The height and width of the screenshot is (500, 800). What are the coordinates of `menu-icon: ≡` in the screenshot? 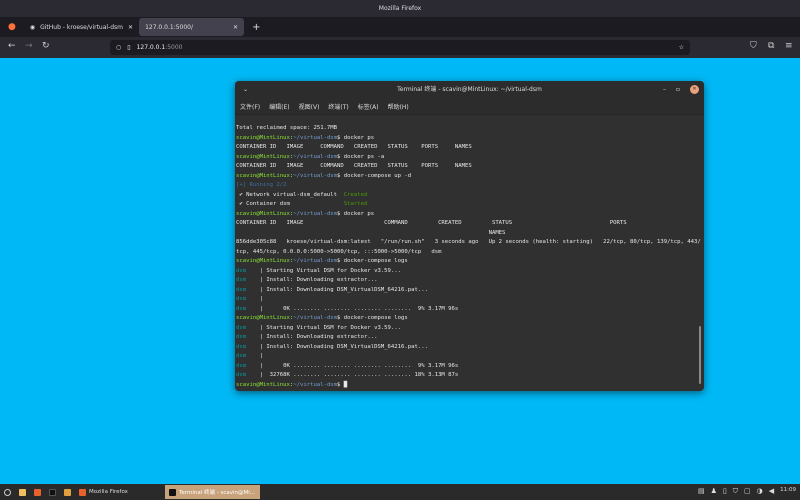 It's located at (789, 46).